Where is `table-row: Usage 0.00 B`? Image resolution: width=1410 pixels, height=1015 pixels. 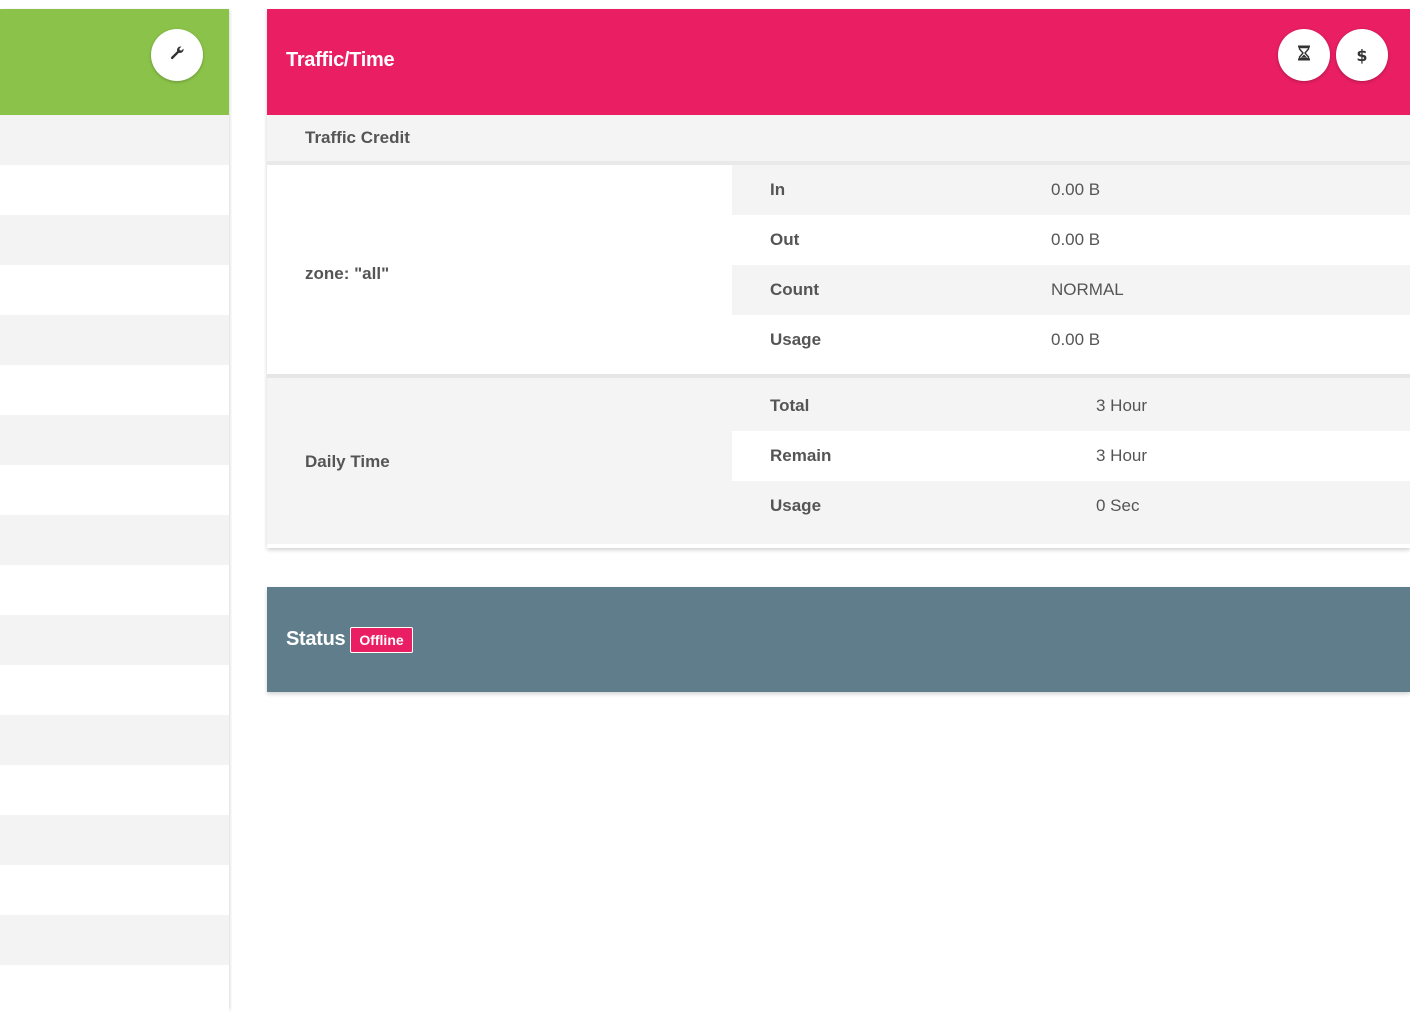 table-row: Usage 0.00 B is located at coordinates (1071, 340).